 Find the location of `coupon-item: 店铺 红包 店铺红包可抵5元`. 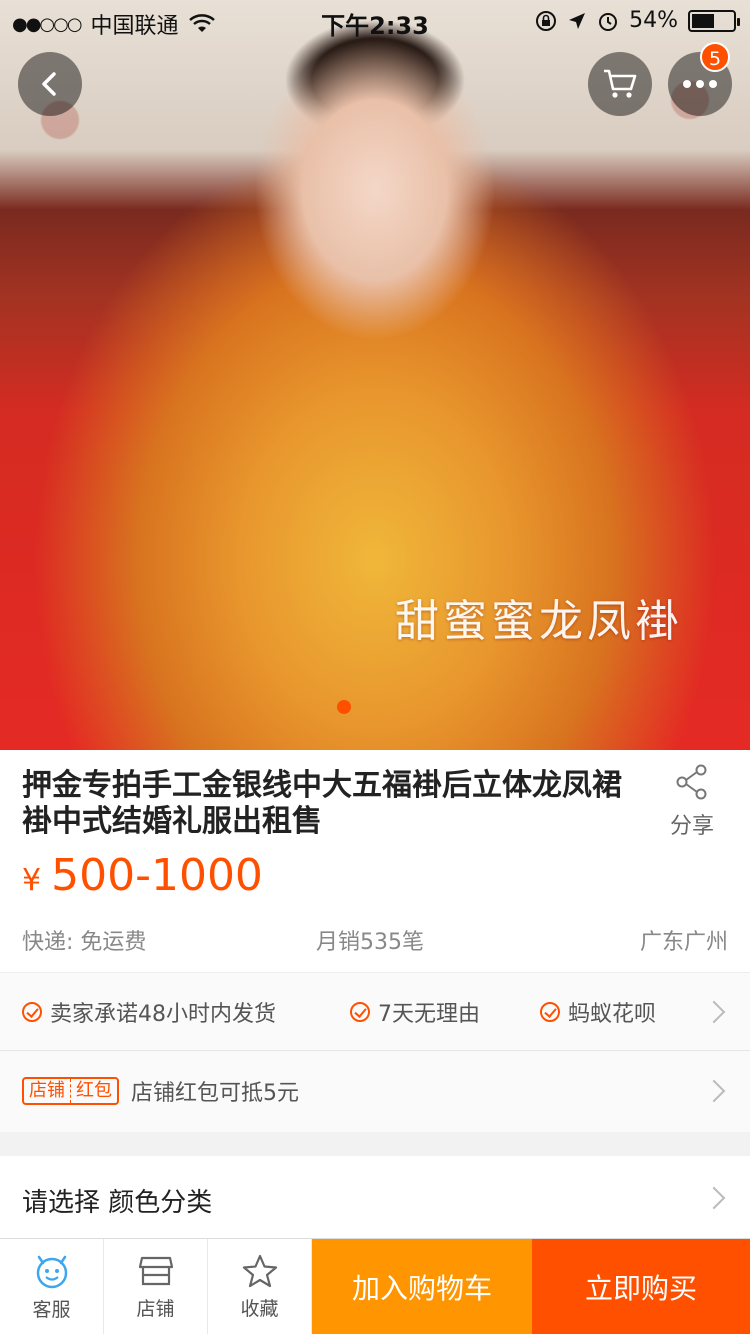

coupon-item: 店铺 红包 店铺红包可抵5元 is located at coordinates (160, 1091).